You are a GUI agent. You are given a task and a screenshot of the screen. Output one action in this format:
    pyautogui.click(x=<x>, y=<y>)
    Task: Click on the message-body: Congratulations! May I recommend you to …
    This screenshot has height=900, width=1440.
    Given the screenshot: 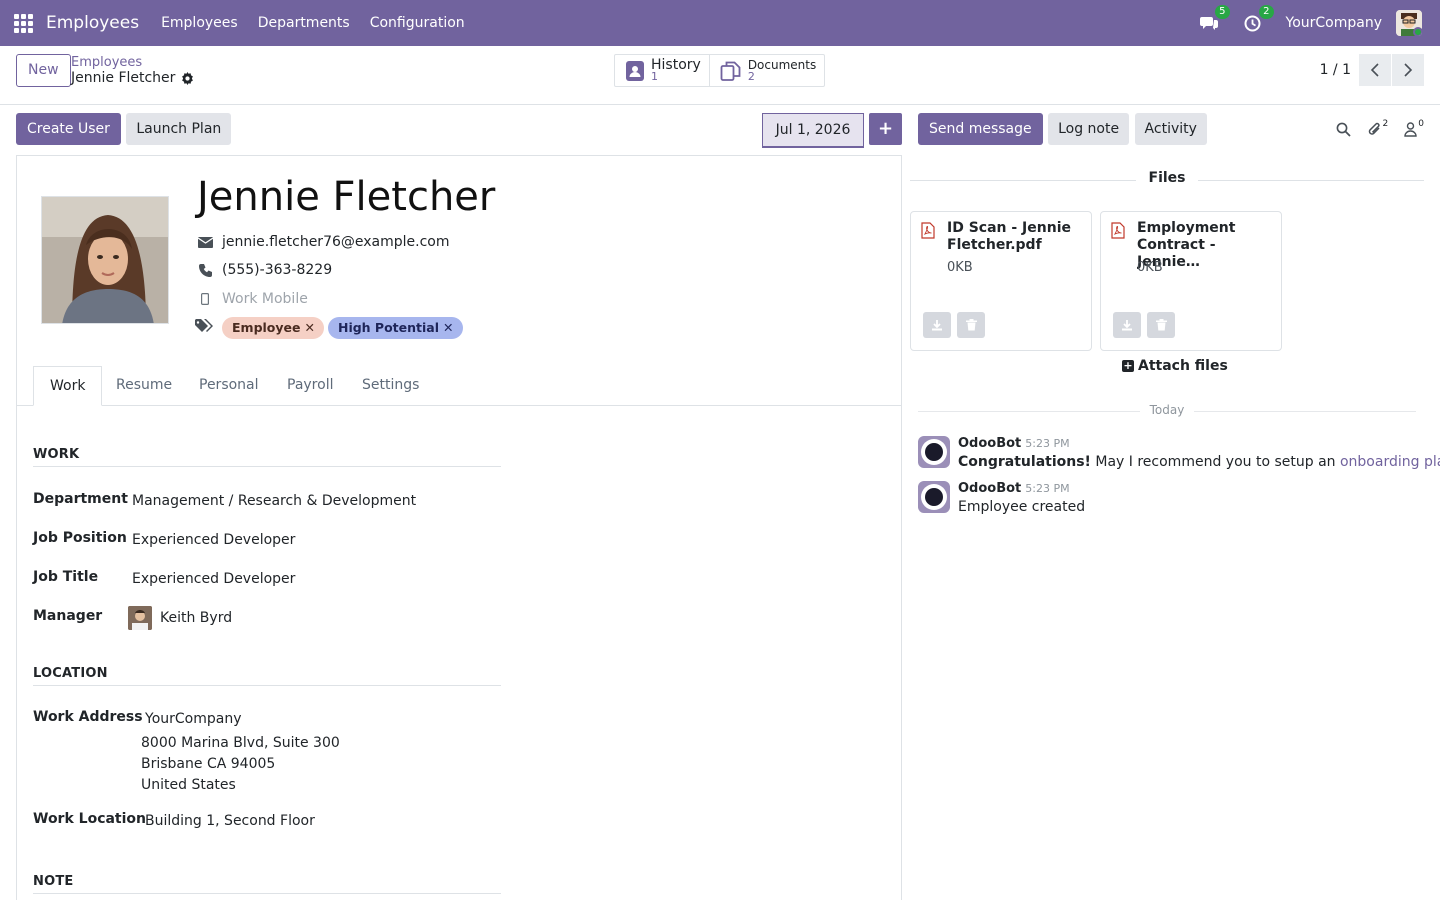 What is the action you would take?
    pyautogui.click(x=1199, y=462)
    